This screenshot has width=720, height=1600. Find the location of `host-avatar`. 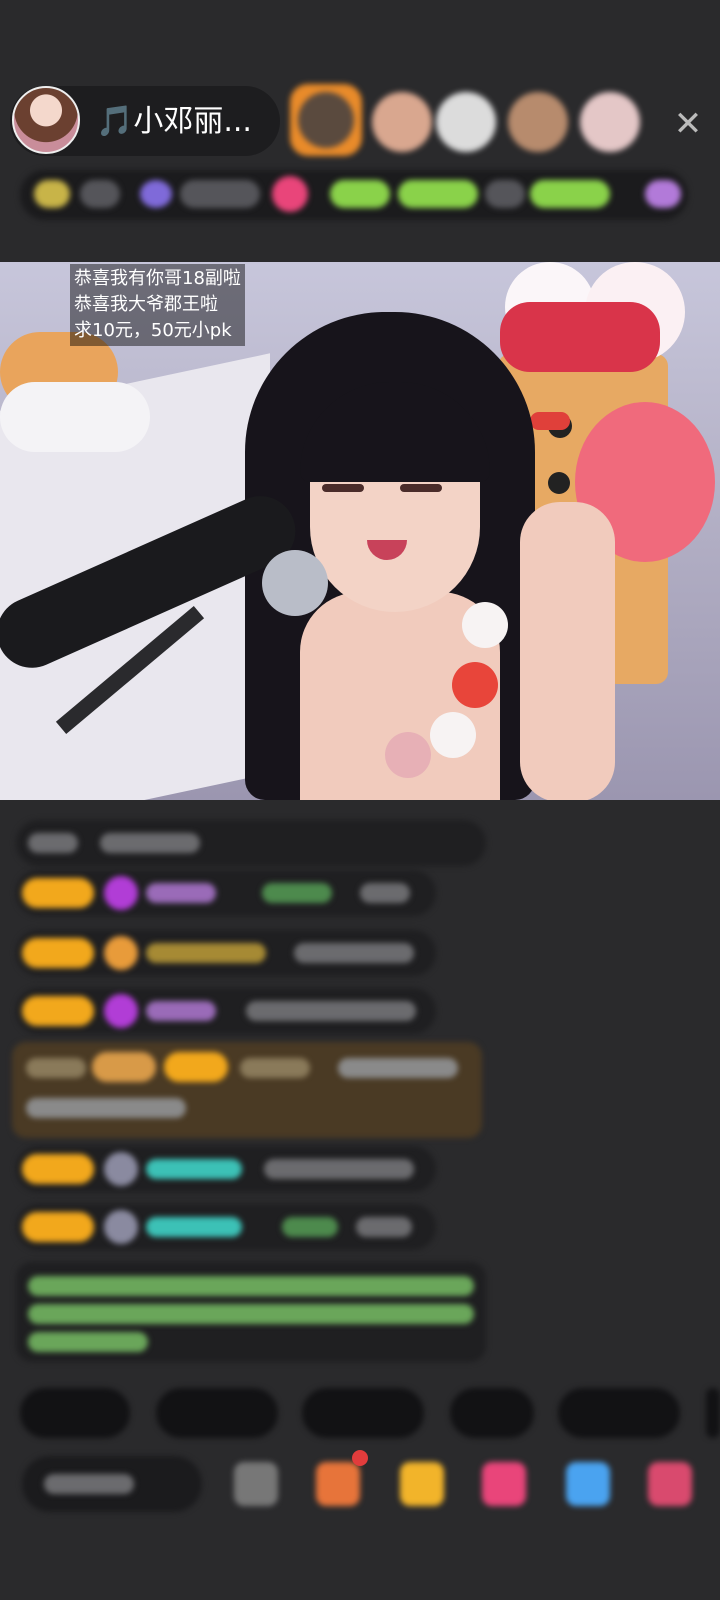

host-avatar is located at coordinates (46, 120).